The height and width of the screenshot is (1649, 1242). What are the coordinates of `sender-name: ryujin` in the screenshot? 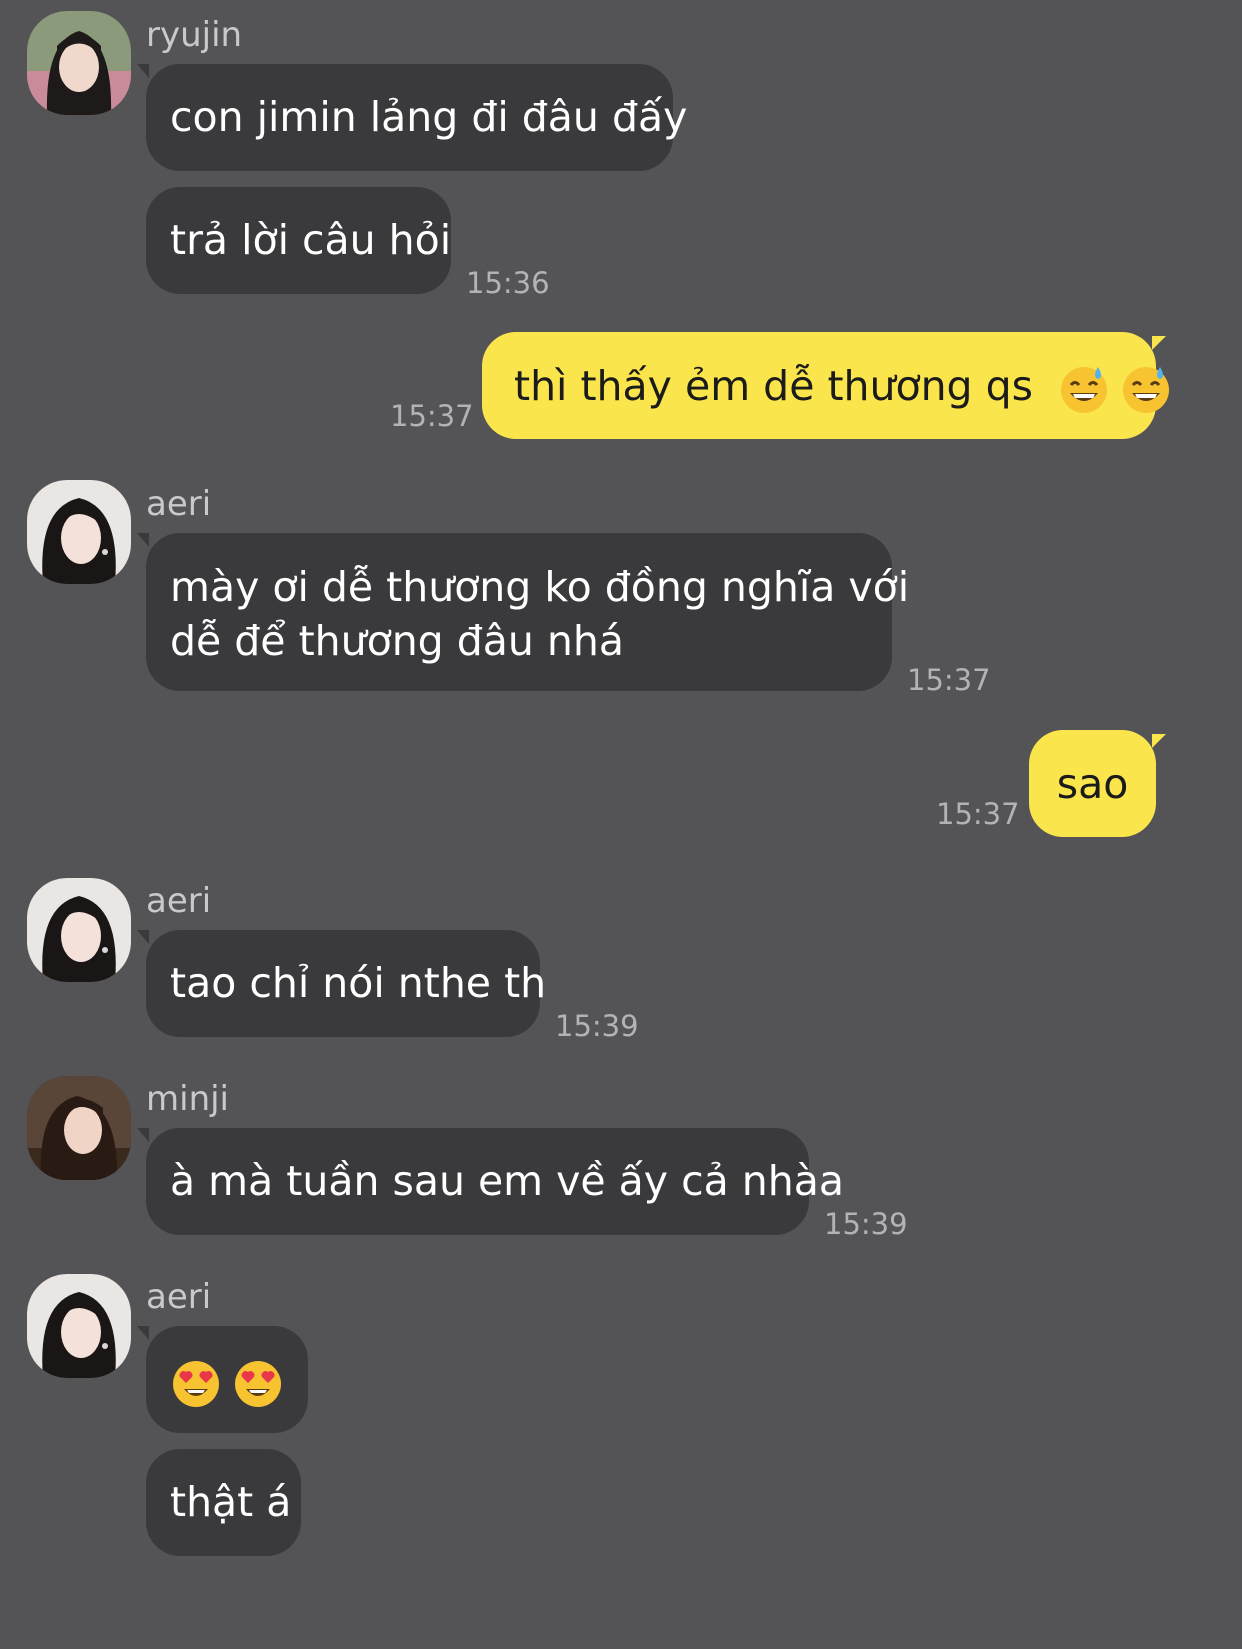 It's located at (194, 35).